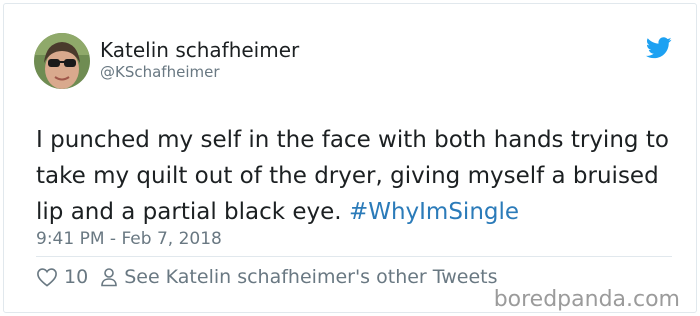 This screenshot has width=700, height=316. What do you see at coordinates (129, 239) in the screenshot?
I see `tweet-timestamp: 9:41 PM - Feb 7, 2018` at bounding box center [129, 239].